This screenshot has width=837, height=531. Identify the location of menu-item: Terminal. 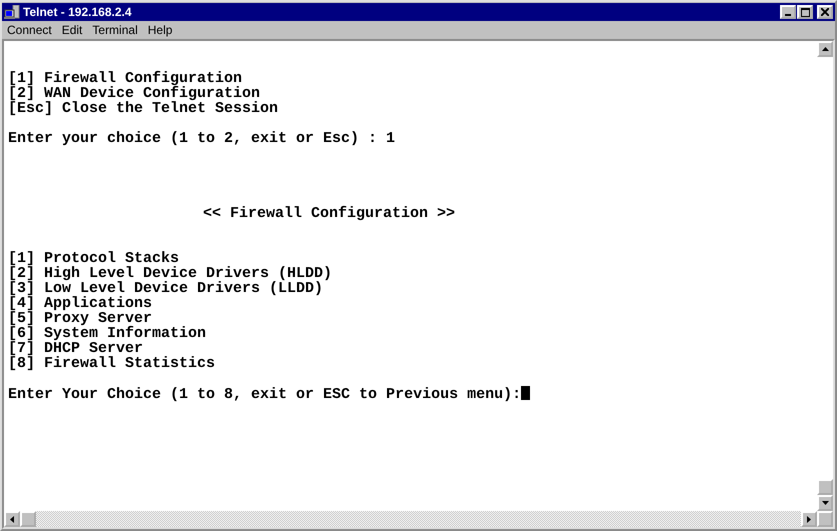
(115, 30).